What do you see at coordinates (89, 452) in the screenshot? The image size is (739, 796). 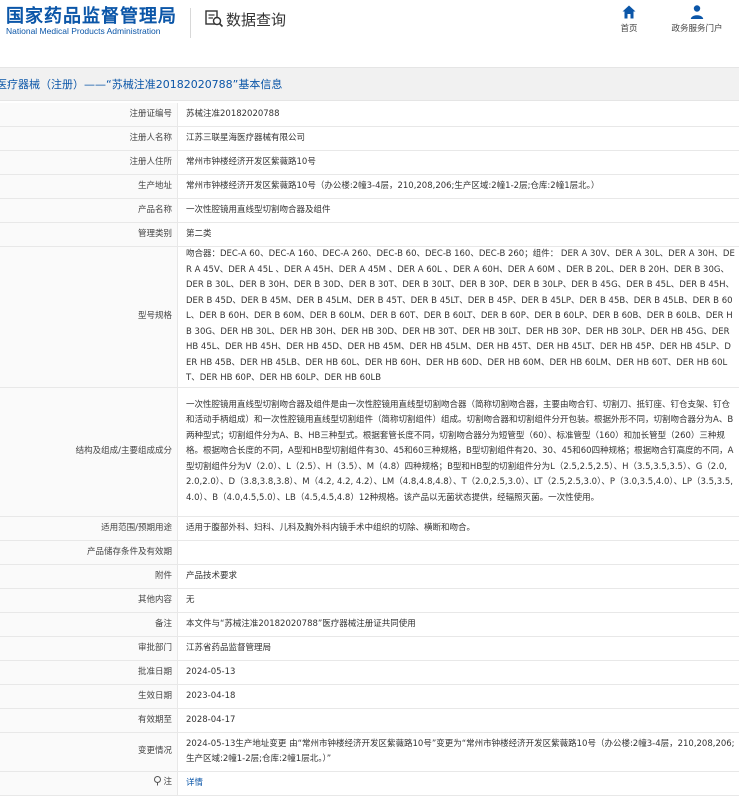 I see `row-label: 结构及组成/主要组成成分` at bounding box center [89, 452].